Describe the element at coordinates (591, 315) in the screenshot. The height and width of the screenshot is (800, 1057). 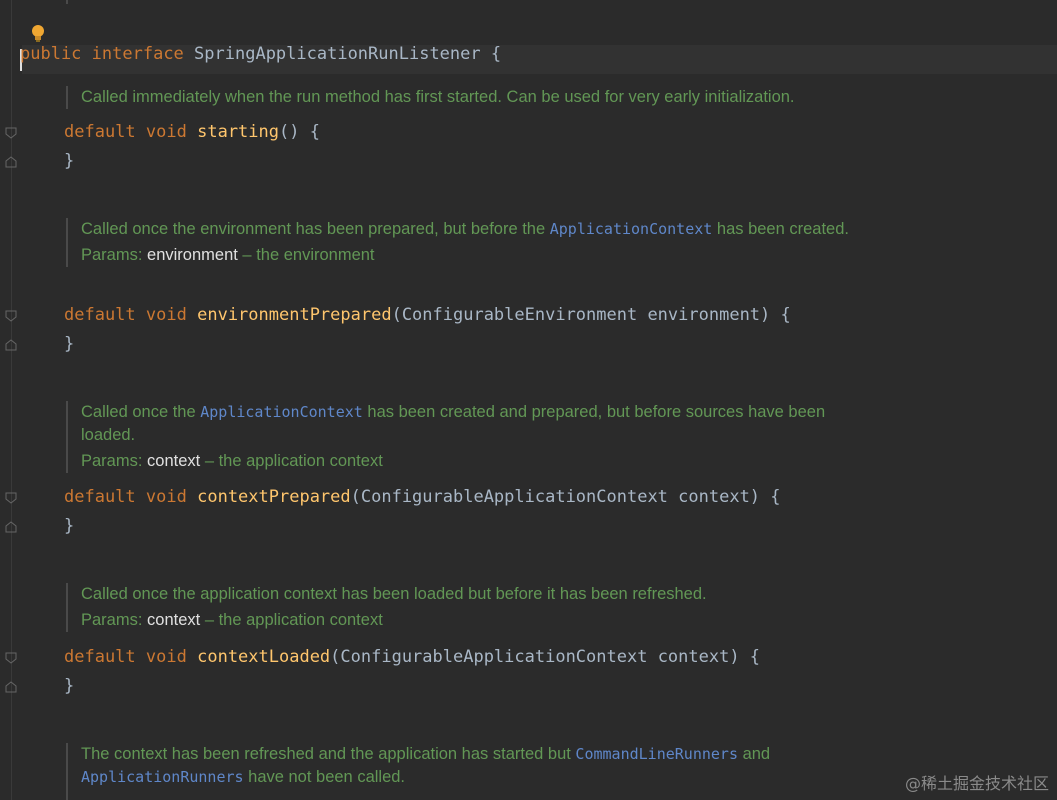
I see `signature-rest: (ConfigurableEnvironment environment) {` at that location.